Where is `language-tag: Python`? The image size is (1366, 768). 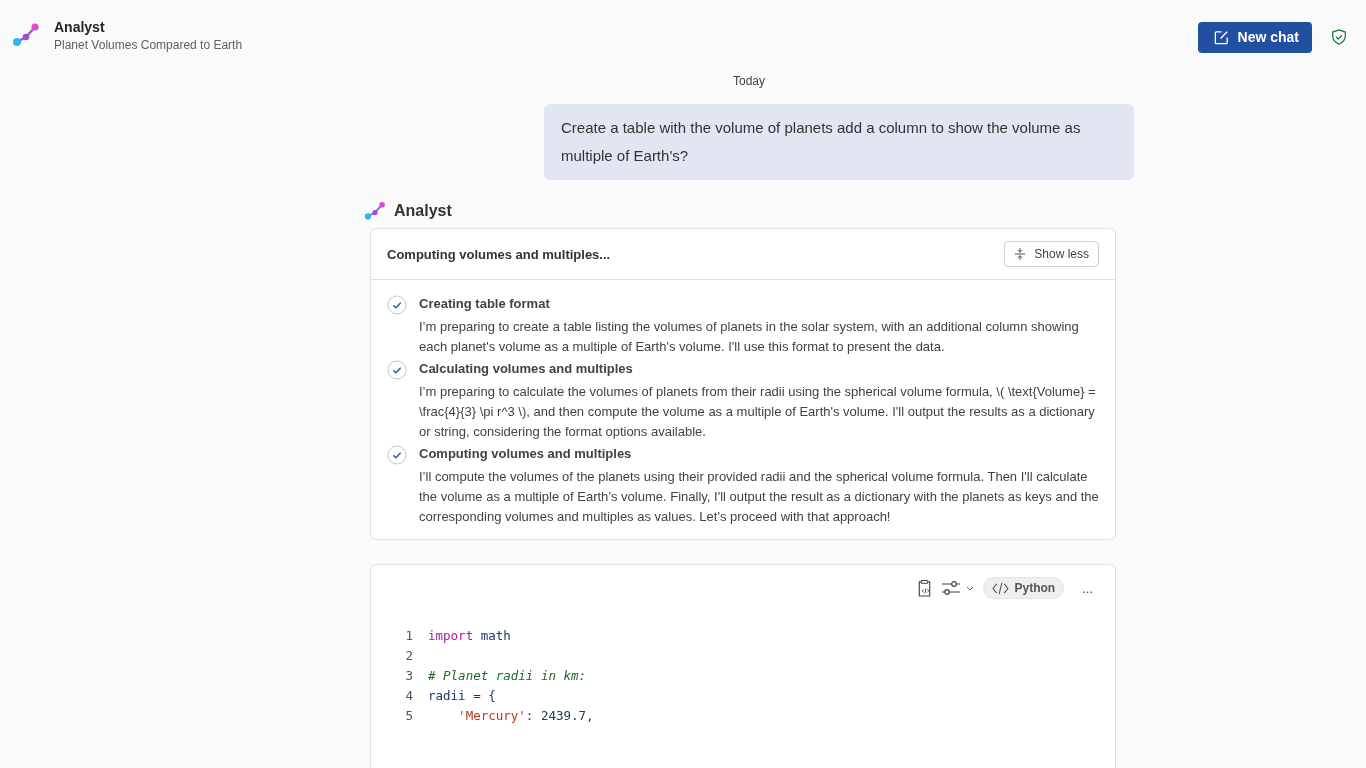 language-tag: Python is located at coordinates (1024, 588).